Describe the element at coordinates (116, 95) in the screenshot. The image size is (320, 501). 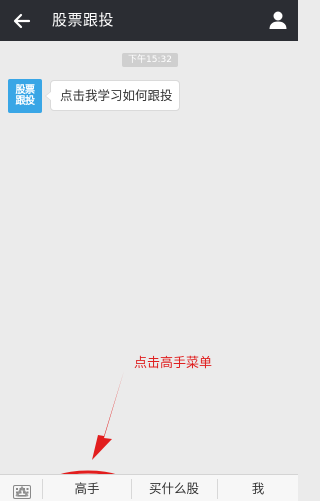
I see `message-text: 点击我学习如何跟投` at that location.